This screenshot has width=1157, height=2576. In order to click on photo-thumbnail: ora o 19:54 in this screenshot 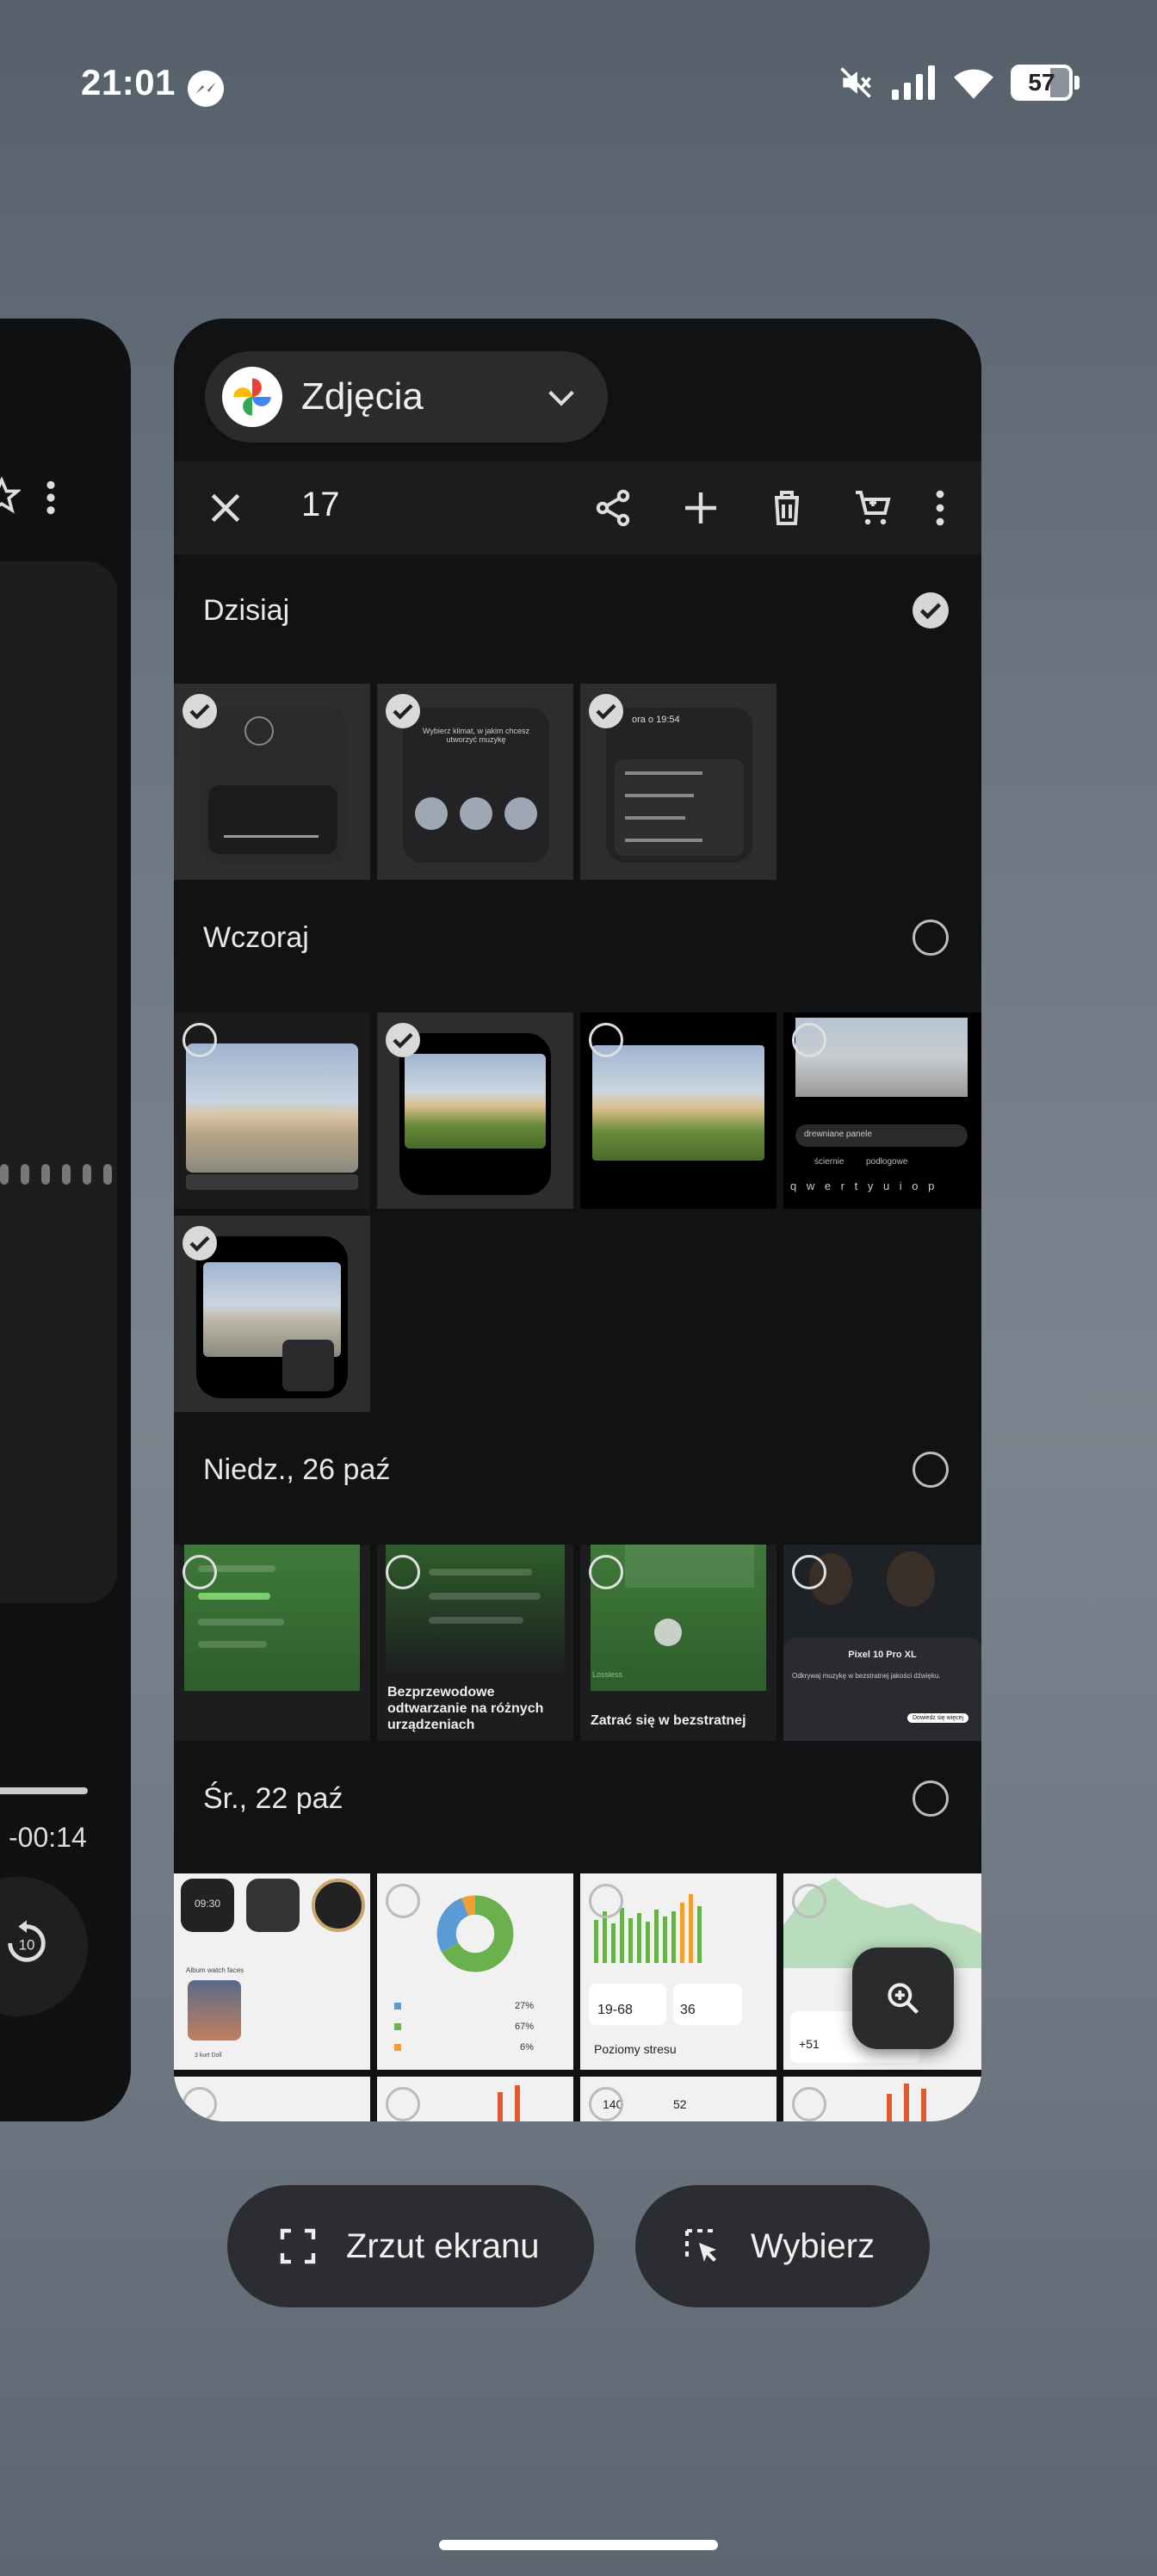, I will do `click(678, 782)`.